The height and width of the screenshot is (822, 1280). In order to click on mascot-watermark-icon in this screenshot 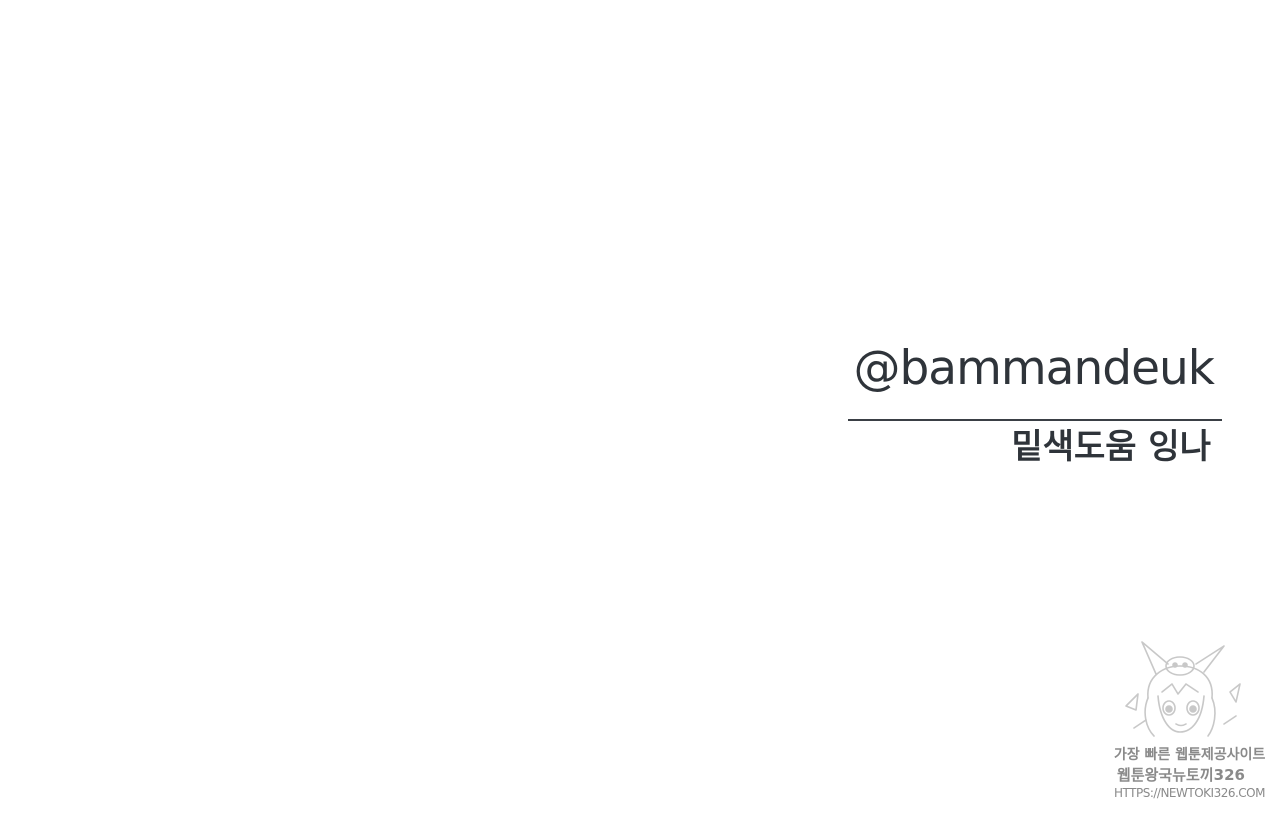, I will do `click(1183, 689)`.